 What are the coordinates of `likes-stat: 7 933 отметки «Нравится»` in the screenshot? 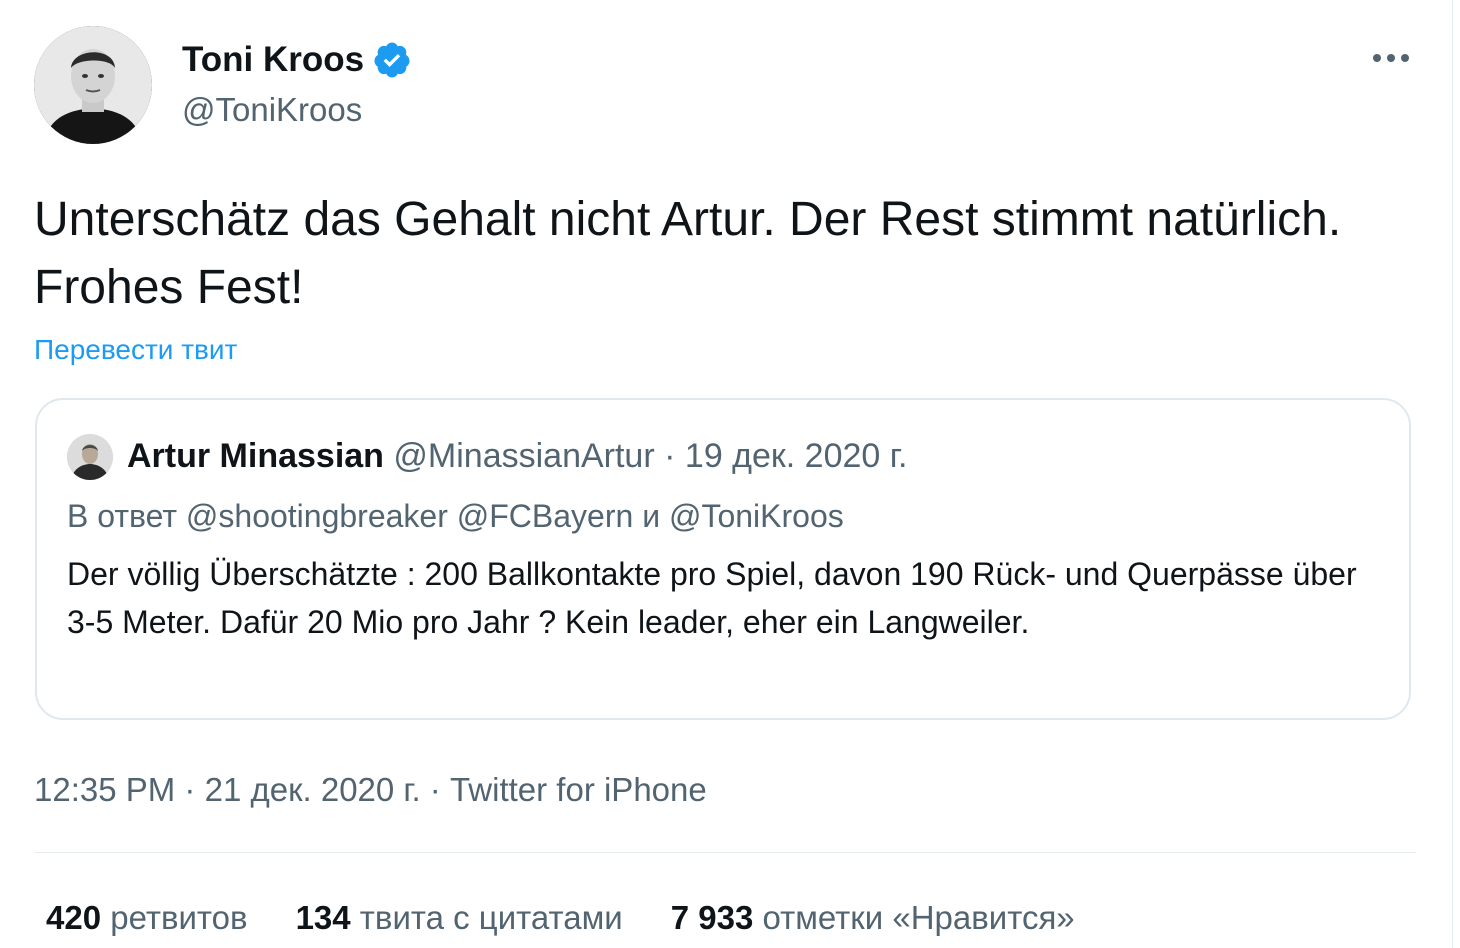 It's located at (873, 918).